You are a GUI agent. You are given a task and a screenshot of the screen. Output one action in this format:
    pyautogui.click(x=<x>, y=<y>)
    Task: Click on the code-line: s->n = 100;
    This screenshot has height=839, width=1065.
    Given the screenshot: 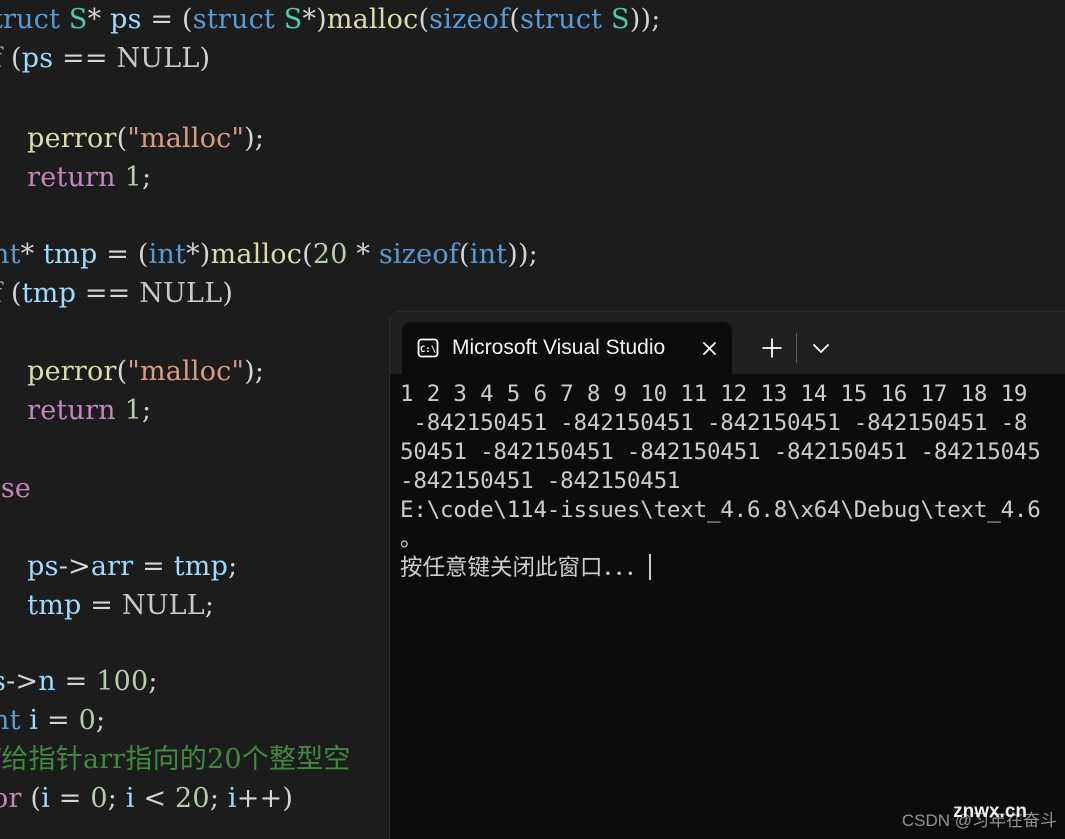 What is the action you would take?
    pyautogui.click(x=79, y=681)
    